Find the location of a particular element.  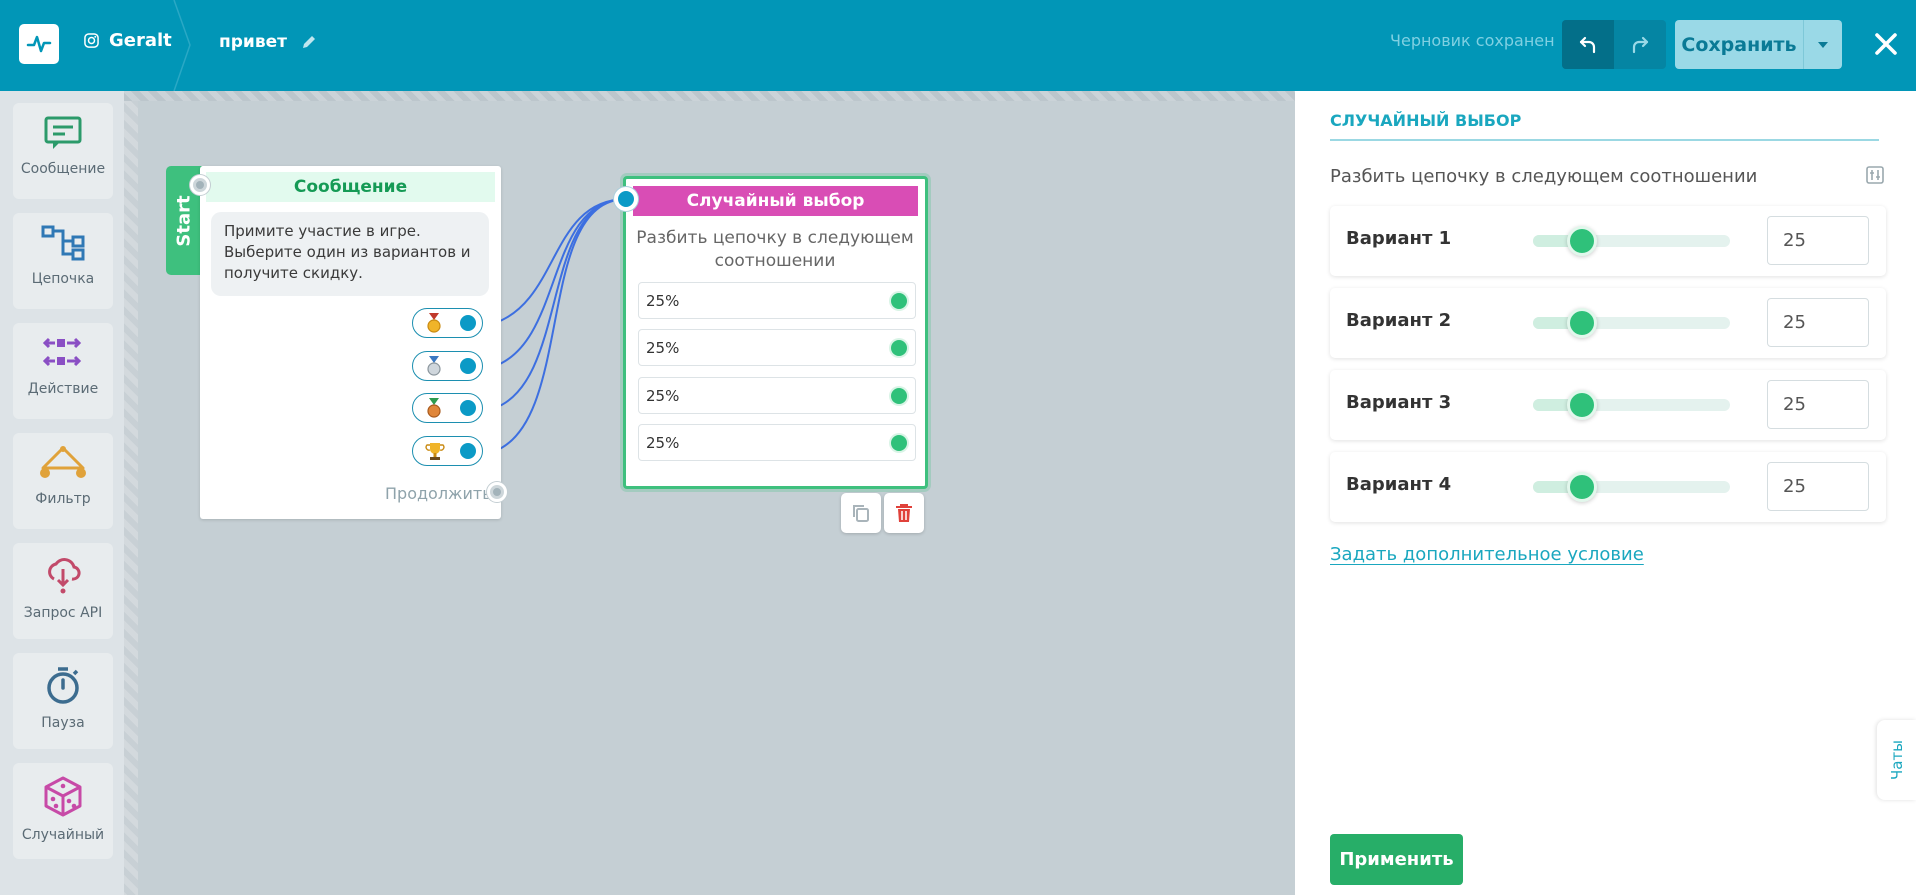

variant-label: Вариант 1 is located at coordinates (1399, 238).